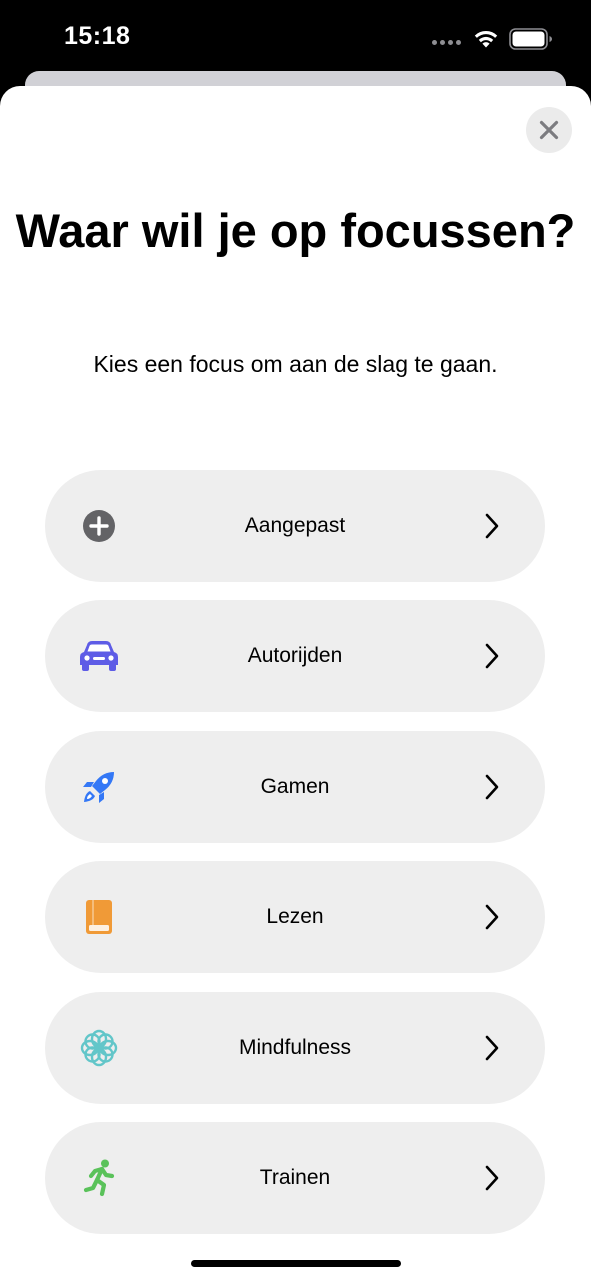 This screenshot has width=591, height=1280. What do you see at coordinates (295, 364) in the screenshot?
I see `page-subtitle: Kies een focus om aan de slag te gaan.` at bounding box center [295, 364].